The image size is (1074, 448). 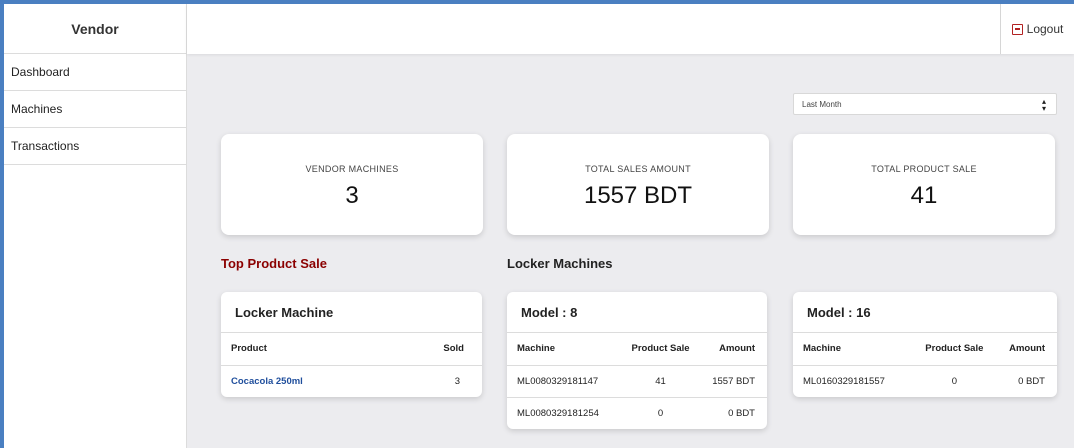 What do you see at coordinates (925, 104) in the screenshot?
I see `period-select: Last Month ▴ ▾` at bounding box center [925, 104].